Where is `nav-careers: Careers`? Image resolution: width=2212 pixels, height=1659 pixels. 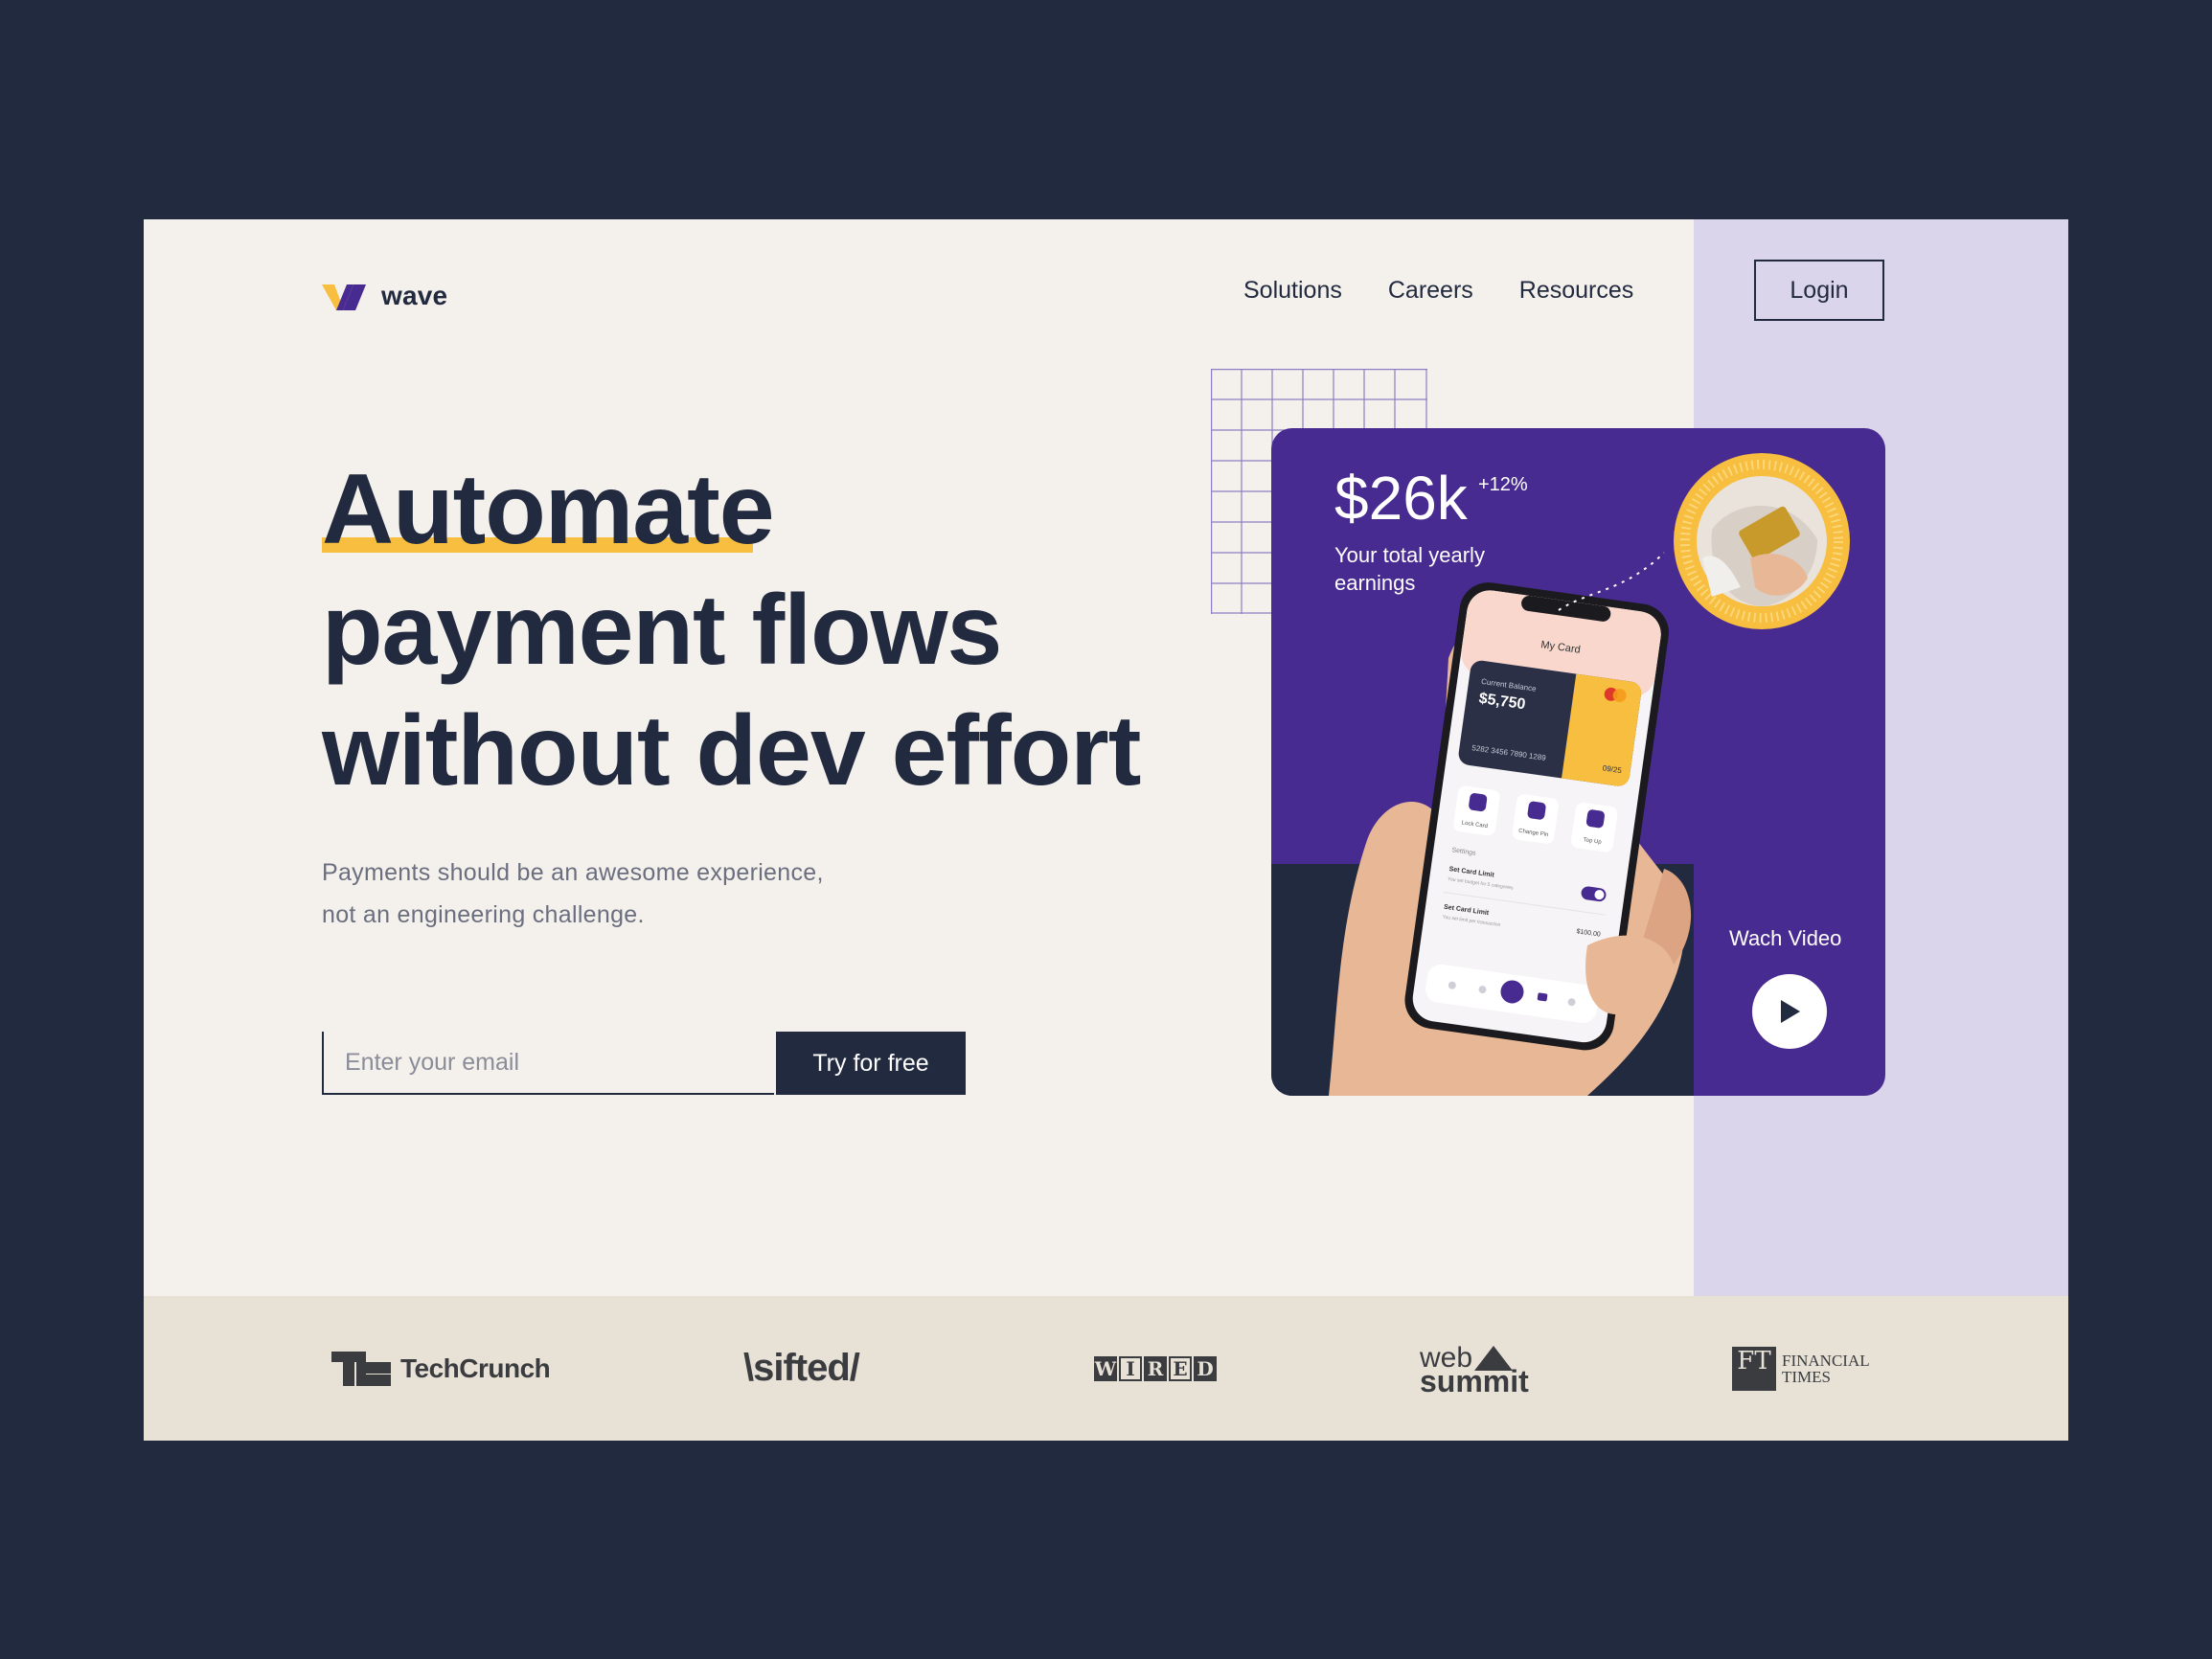
nav-careers: Careers is located at coordinates (1430, 291).